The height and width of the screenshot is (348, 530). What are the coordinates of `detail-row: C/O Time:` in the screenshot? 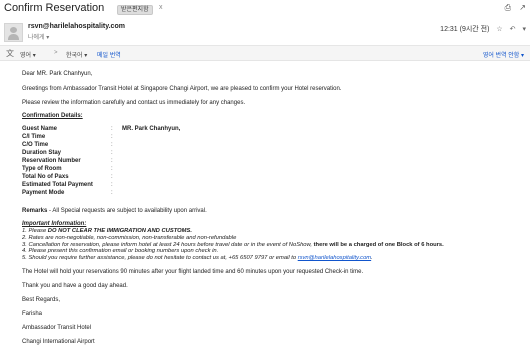 It's located at (172, 146).